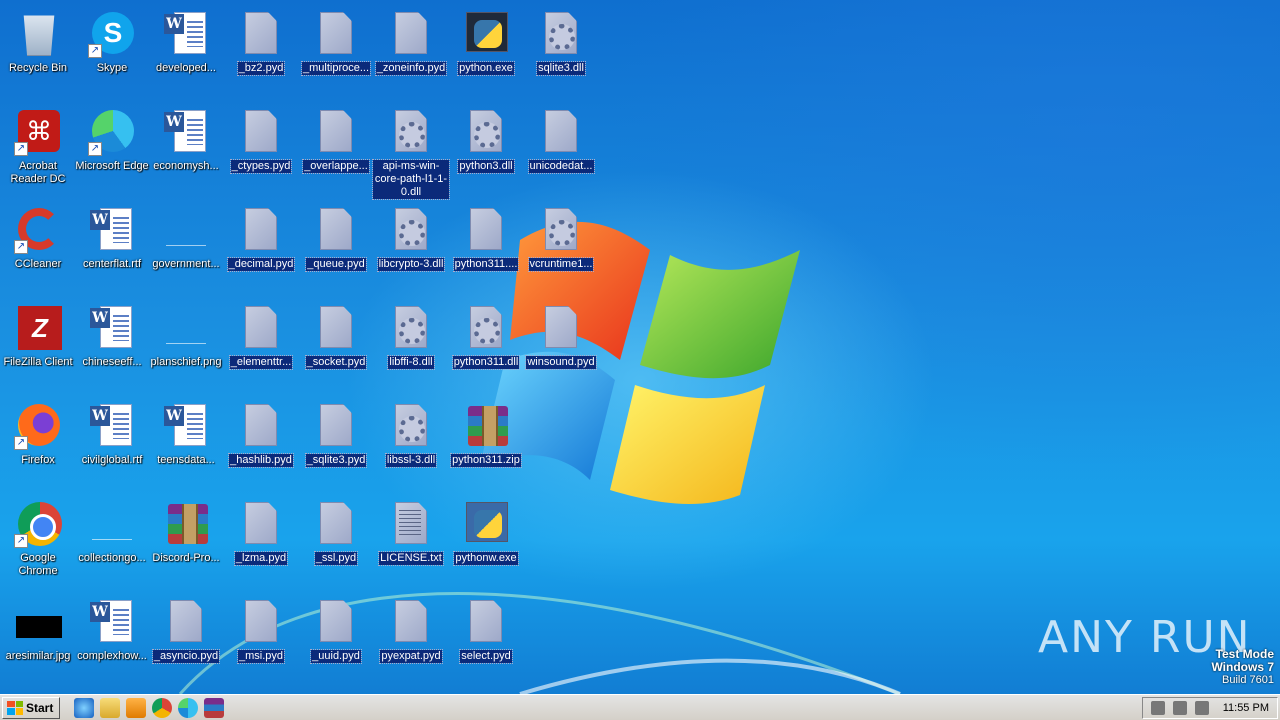 This screenshot has width=1280, height=720. What do you see at coordinates (486, 442) in the screenshot?
I see `python311-zip: python311.zip` at bounding box center [486, 442].